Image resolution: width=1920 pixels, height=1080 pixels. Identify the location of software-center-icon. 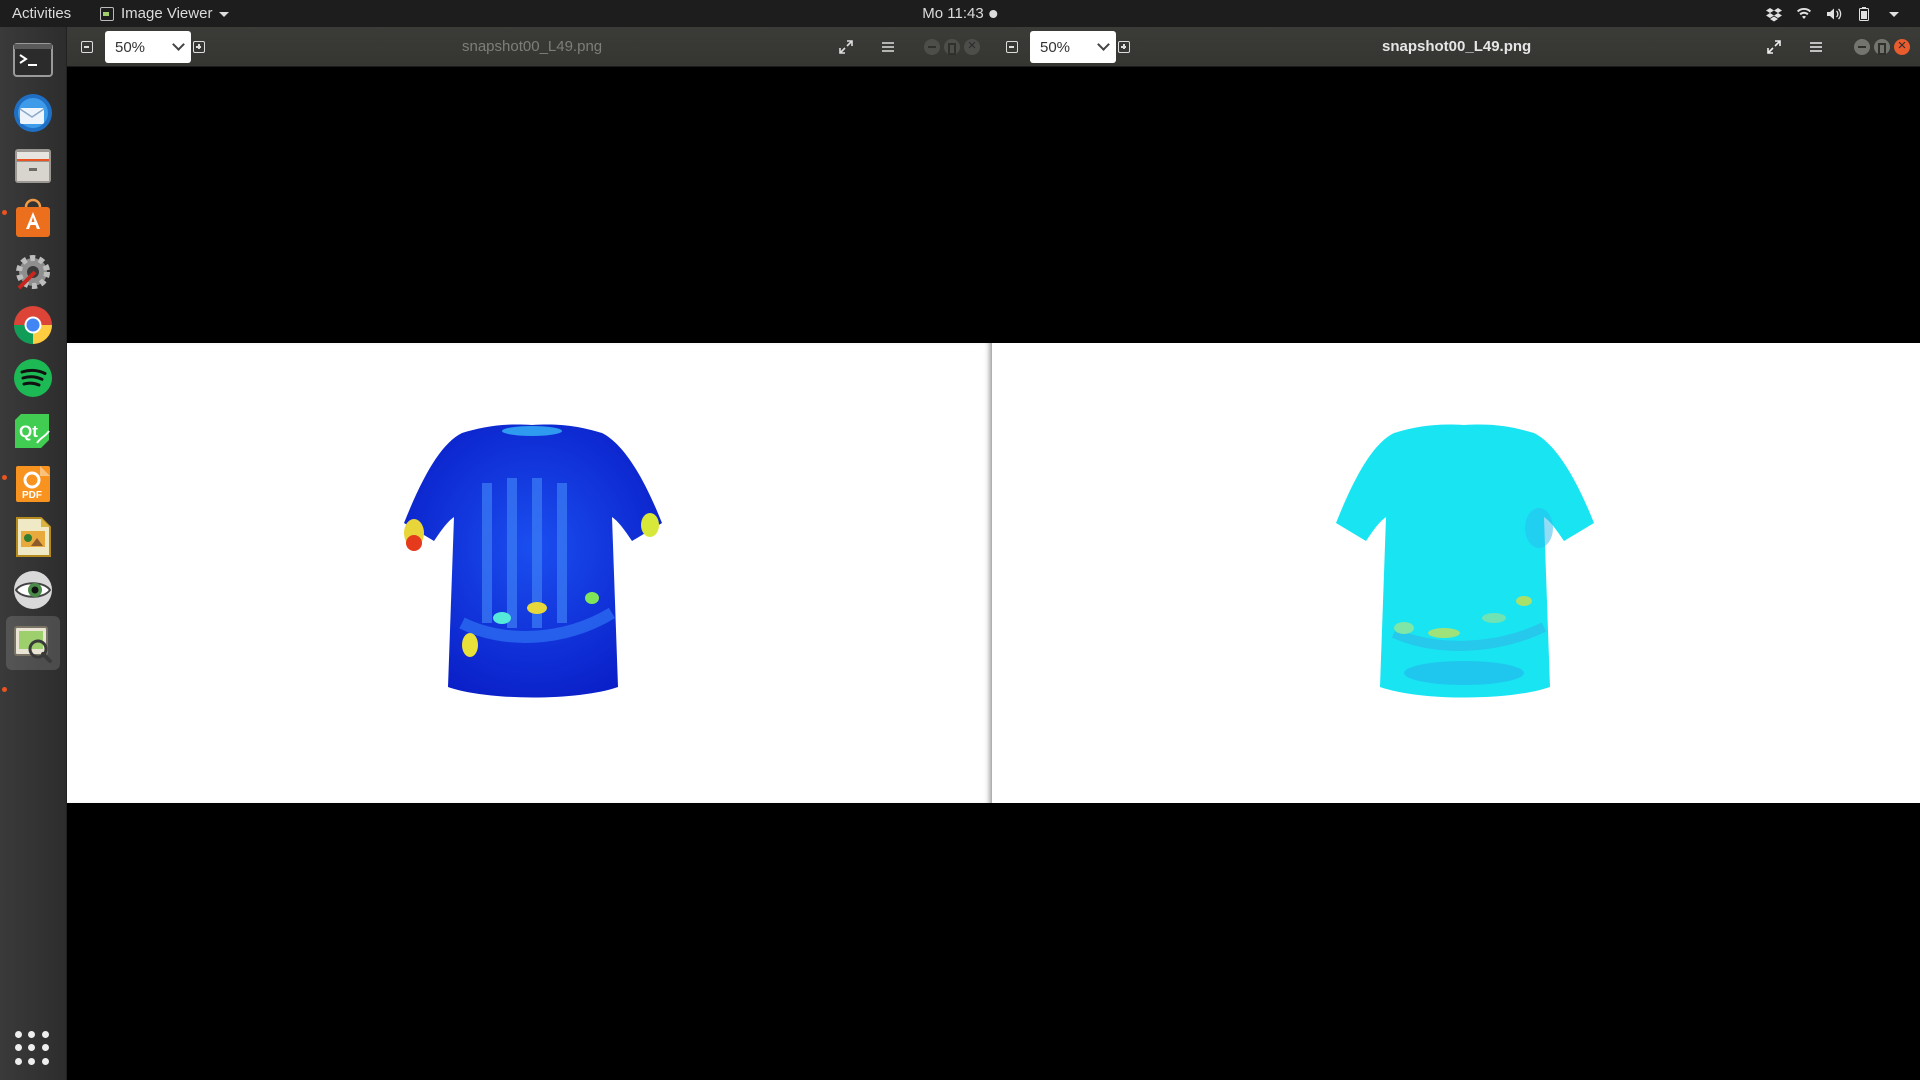
(33, 217).